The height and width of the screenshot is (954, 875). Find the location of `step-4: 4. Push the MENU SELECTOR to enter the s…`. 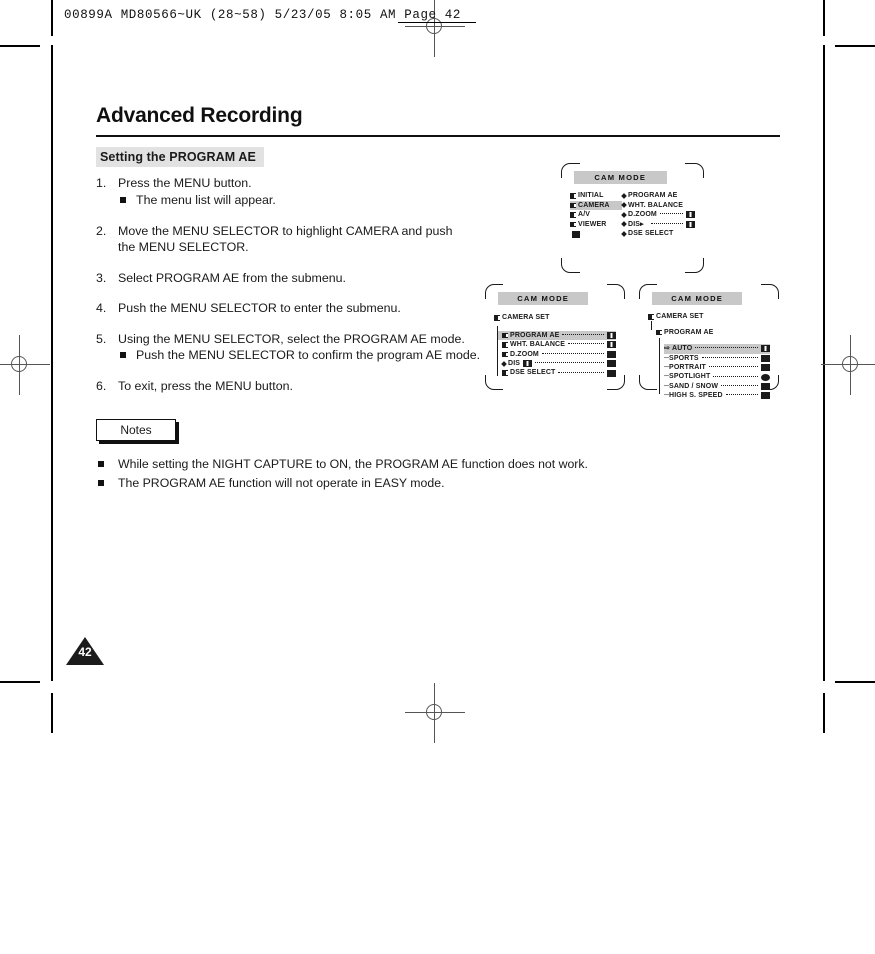

step-4: 4. Push the MENU SELECTOR to enter the s… is located at coordinates (296, 308).